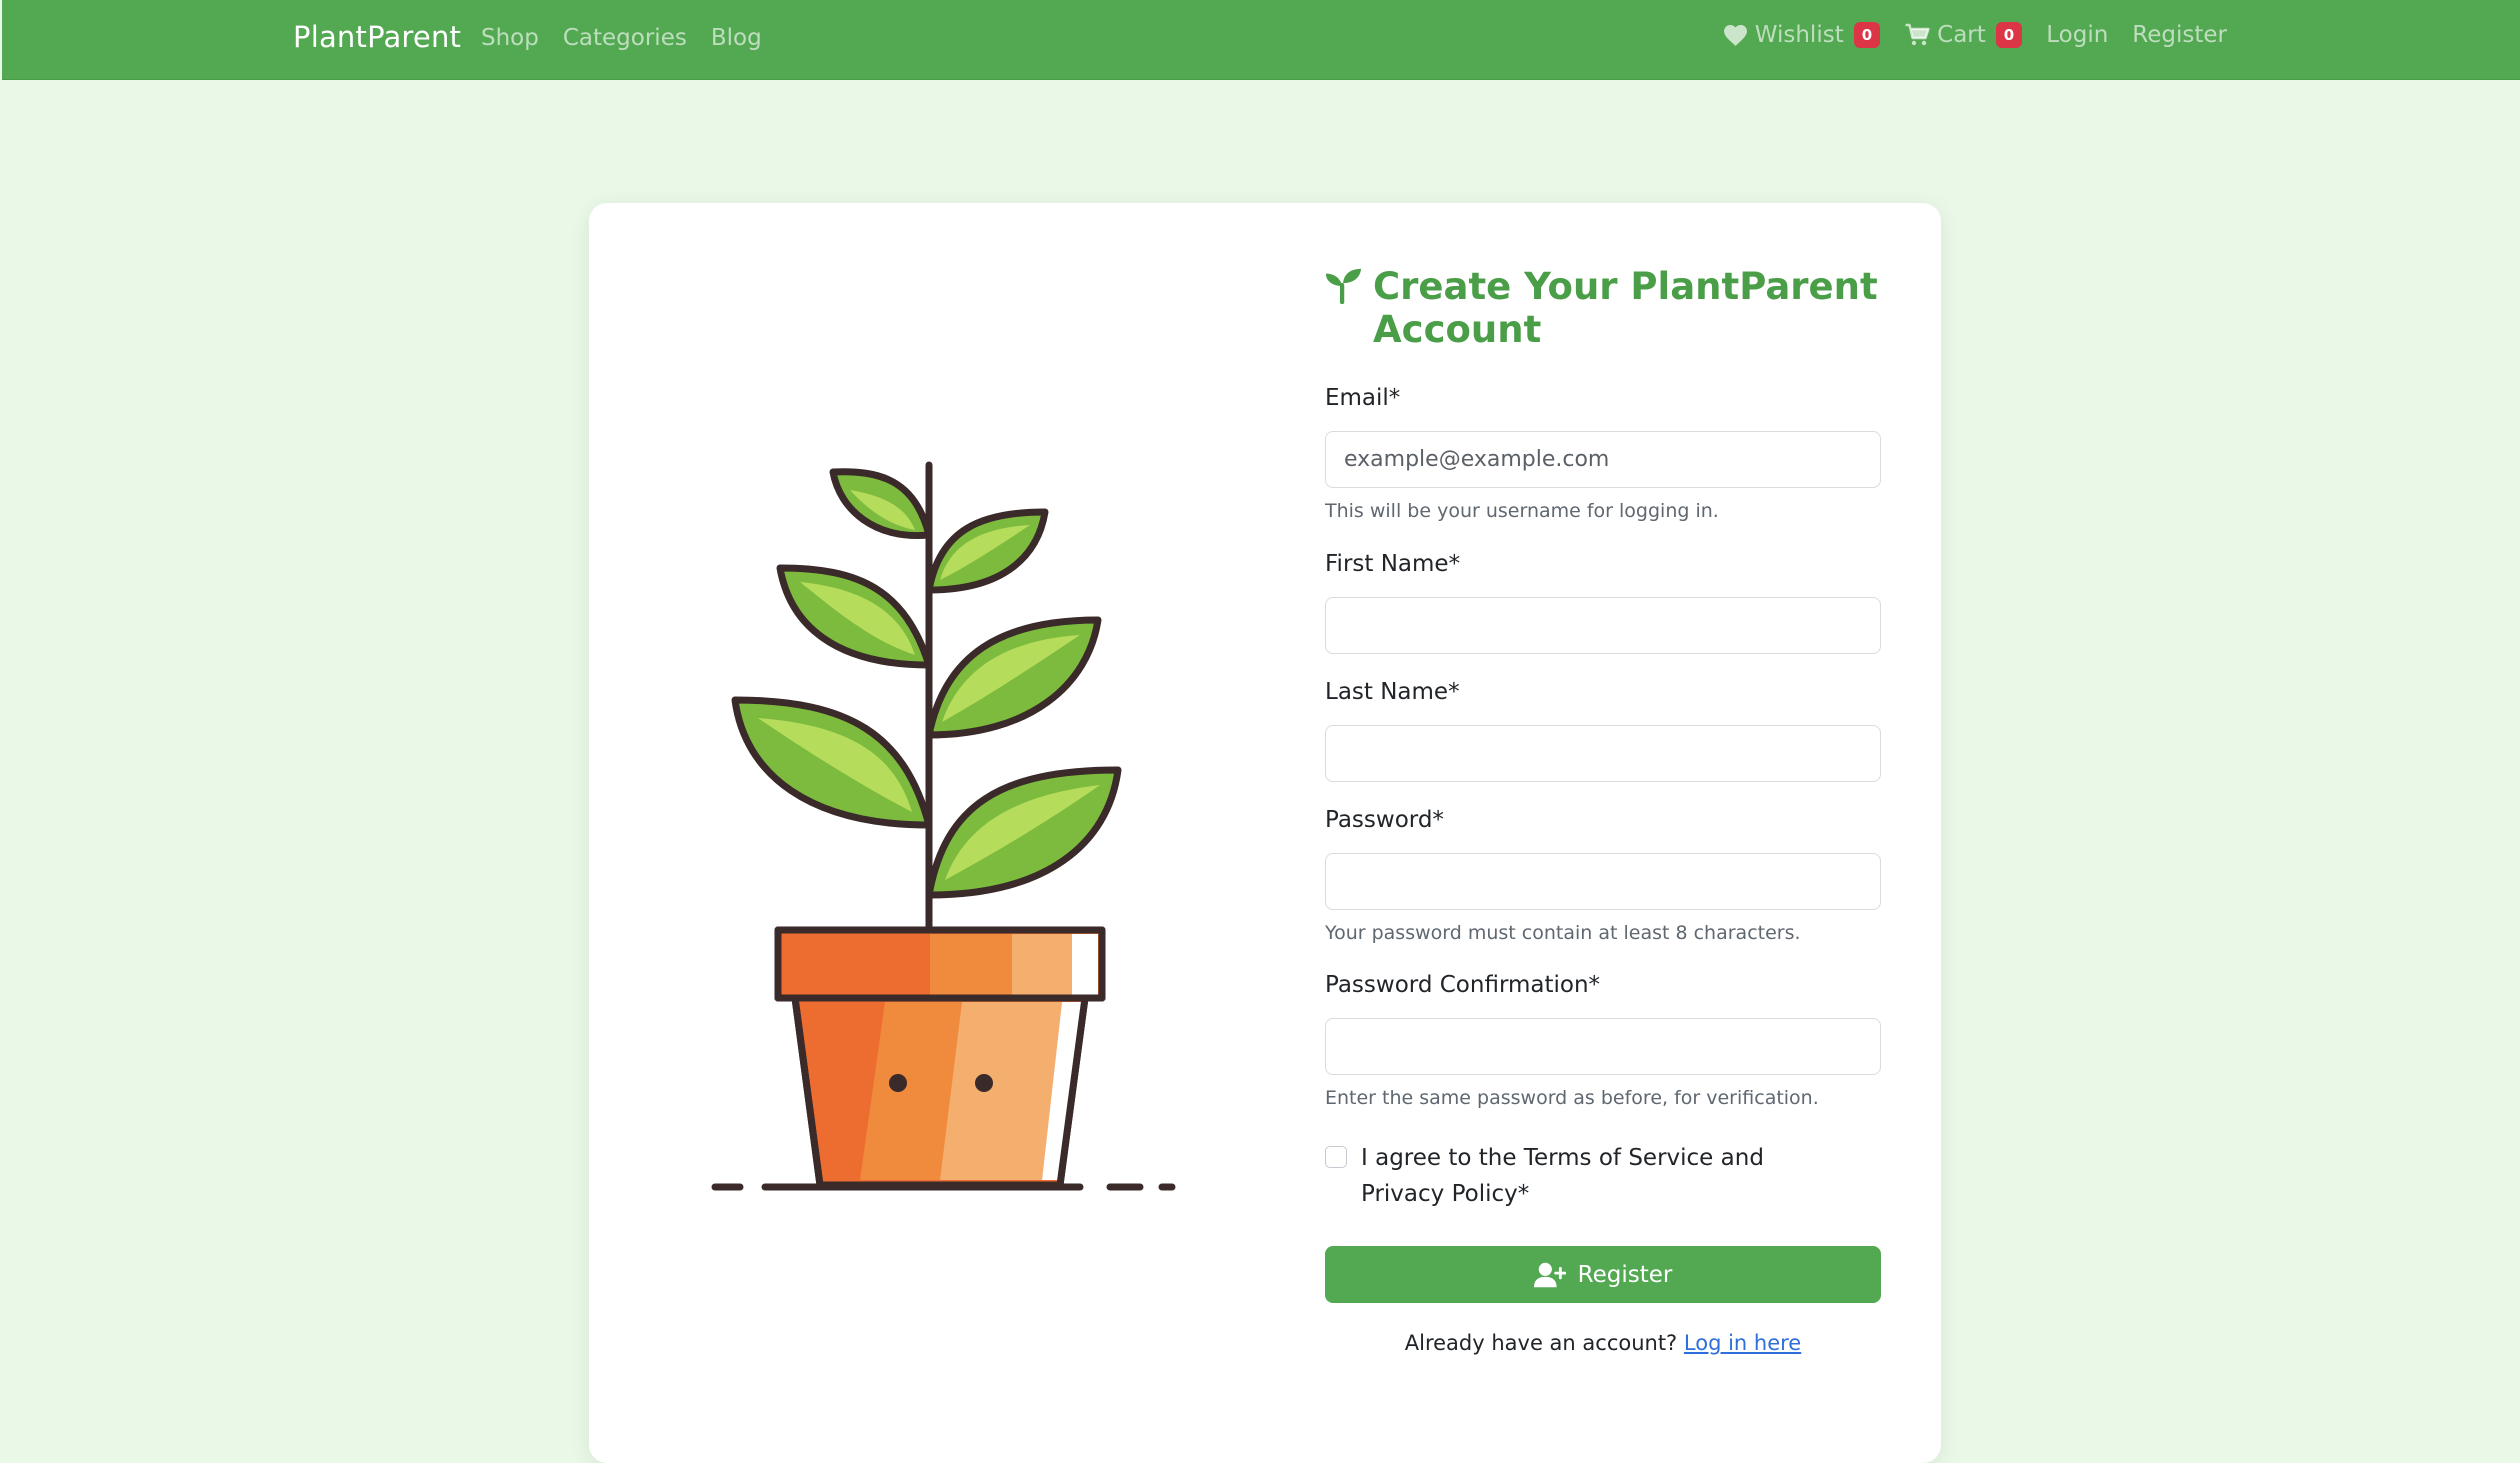 The height and width of the screenshot is (1463, 2520). What do you see at coordinates (1799, 35) in the screenshot?
I see `wishlist-label: Wishlist` at bounding box center [1799, 35].